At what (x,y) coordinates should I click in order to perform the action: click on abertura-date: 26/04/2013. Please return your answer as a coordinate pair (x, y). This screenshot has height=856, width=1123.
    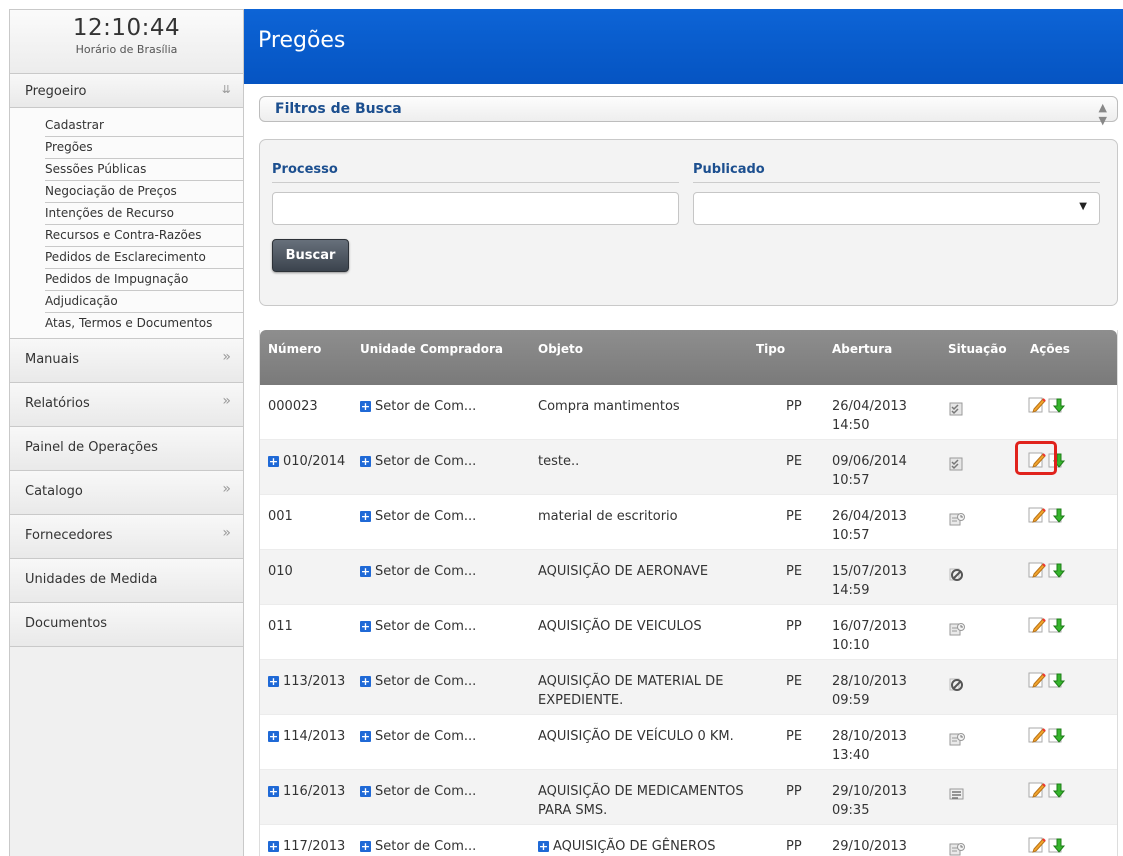
    Looking at the image, I should click on (869, 516).